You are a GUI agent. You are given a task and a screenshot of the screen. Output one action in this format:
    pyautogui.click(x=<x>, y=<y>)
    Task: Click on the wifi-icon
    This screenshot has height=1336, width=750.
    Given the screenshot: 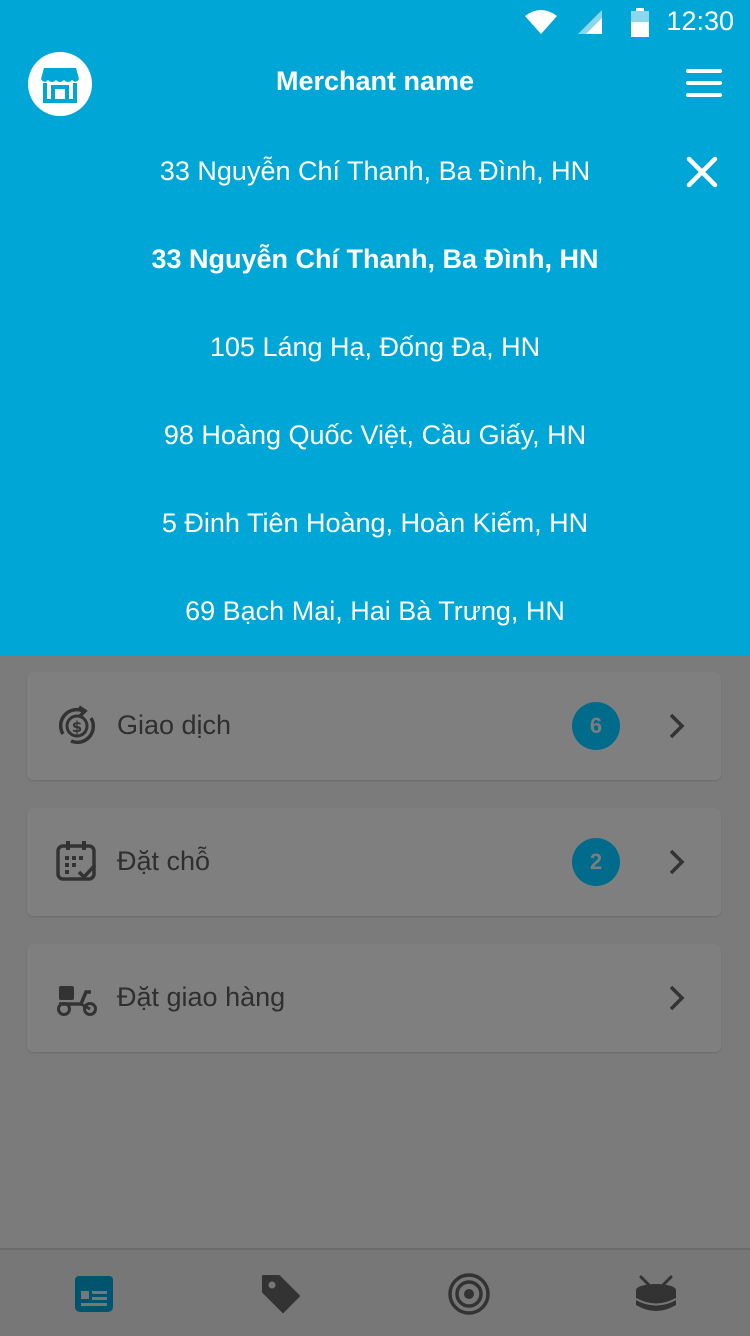 What is the action you would take?
    pyautogui.click(x=541, y=22)
    